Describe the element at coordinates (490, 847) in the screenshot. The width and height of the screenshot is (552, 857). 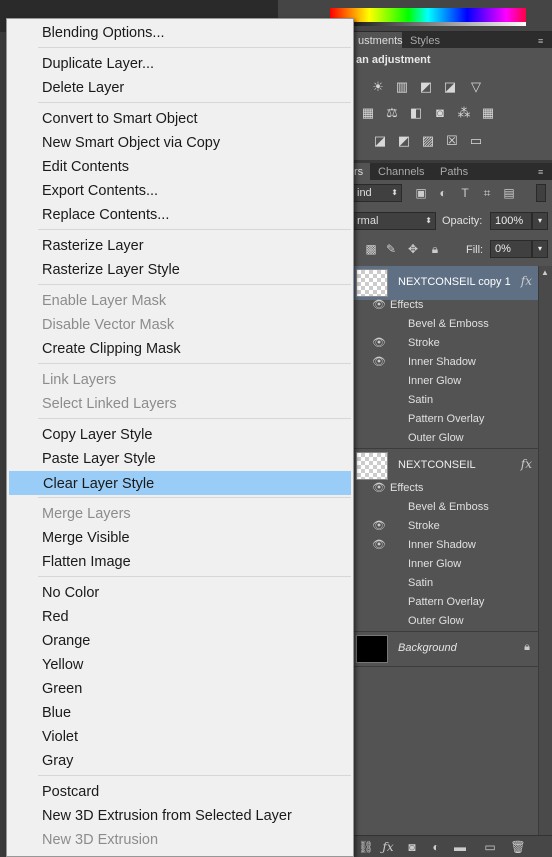
I see `new-layer-icon: ▭` at that location.